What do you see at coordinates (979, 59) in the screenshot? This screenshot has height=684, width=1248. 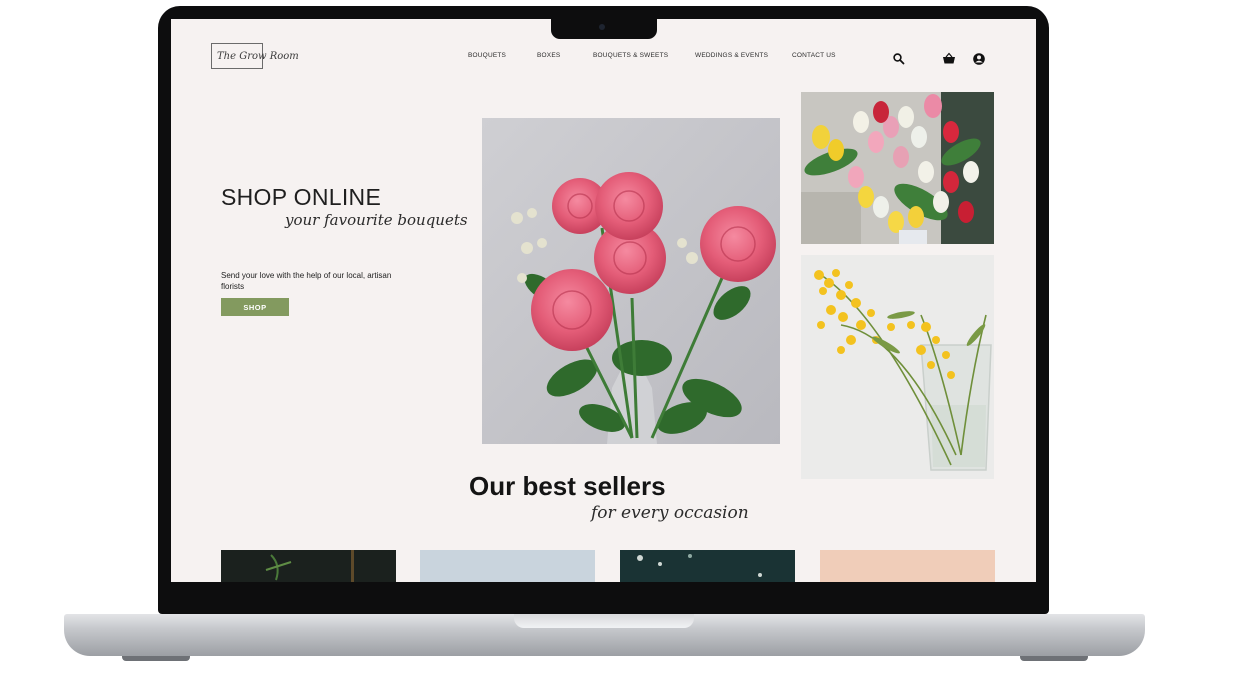 I see `account-icon` at bounding box center [979, 59].